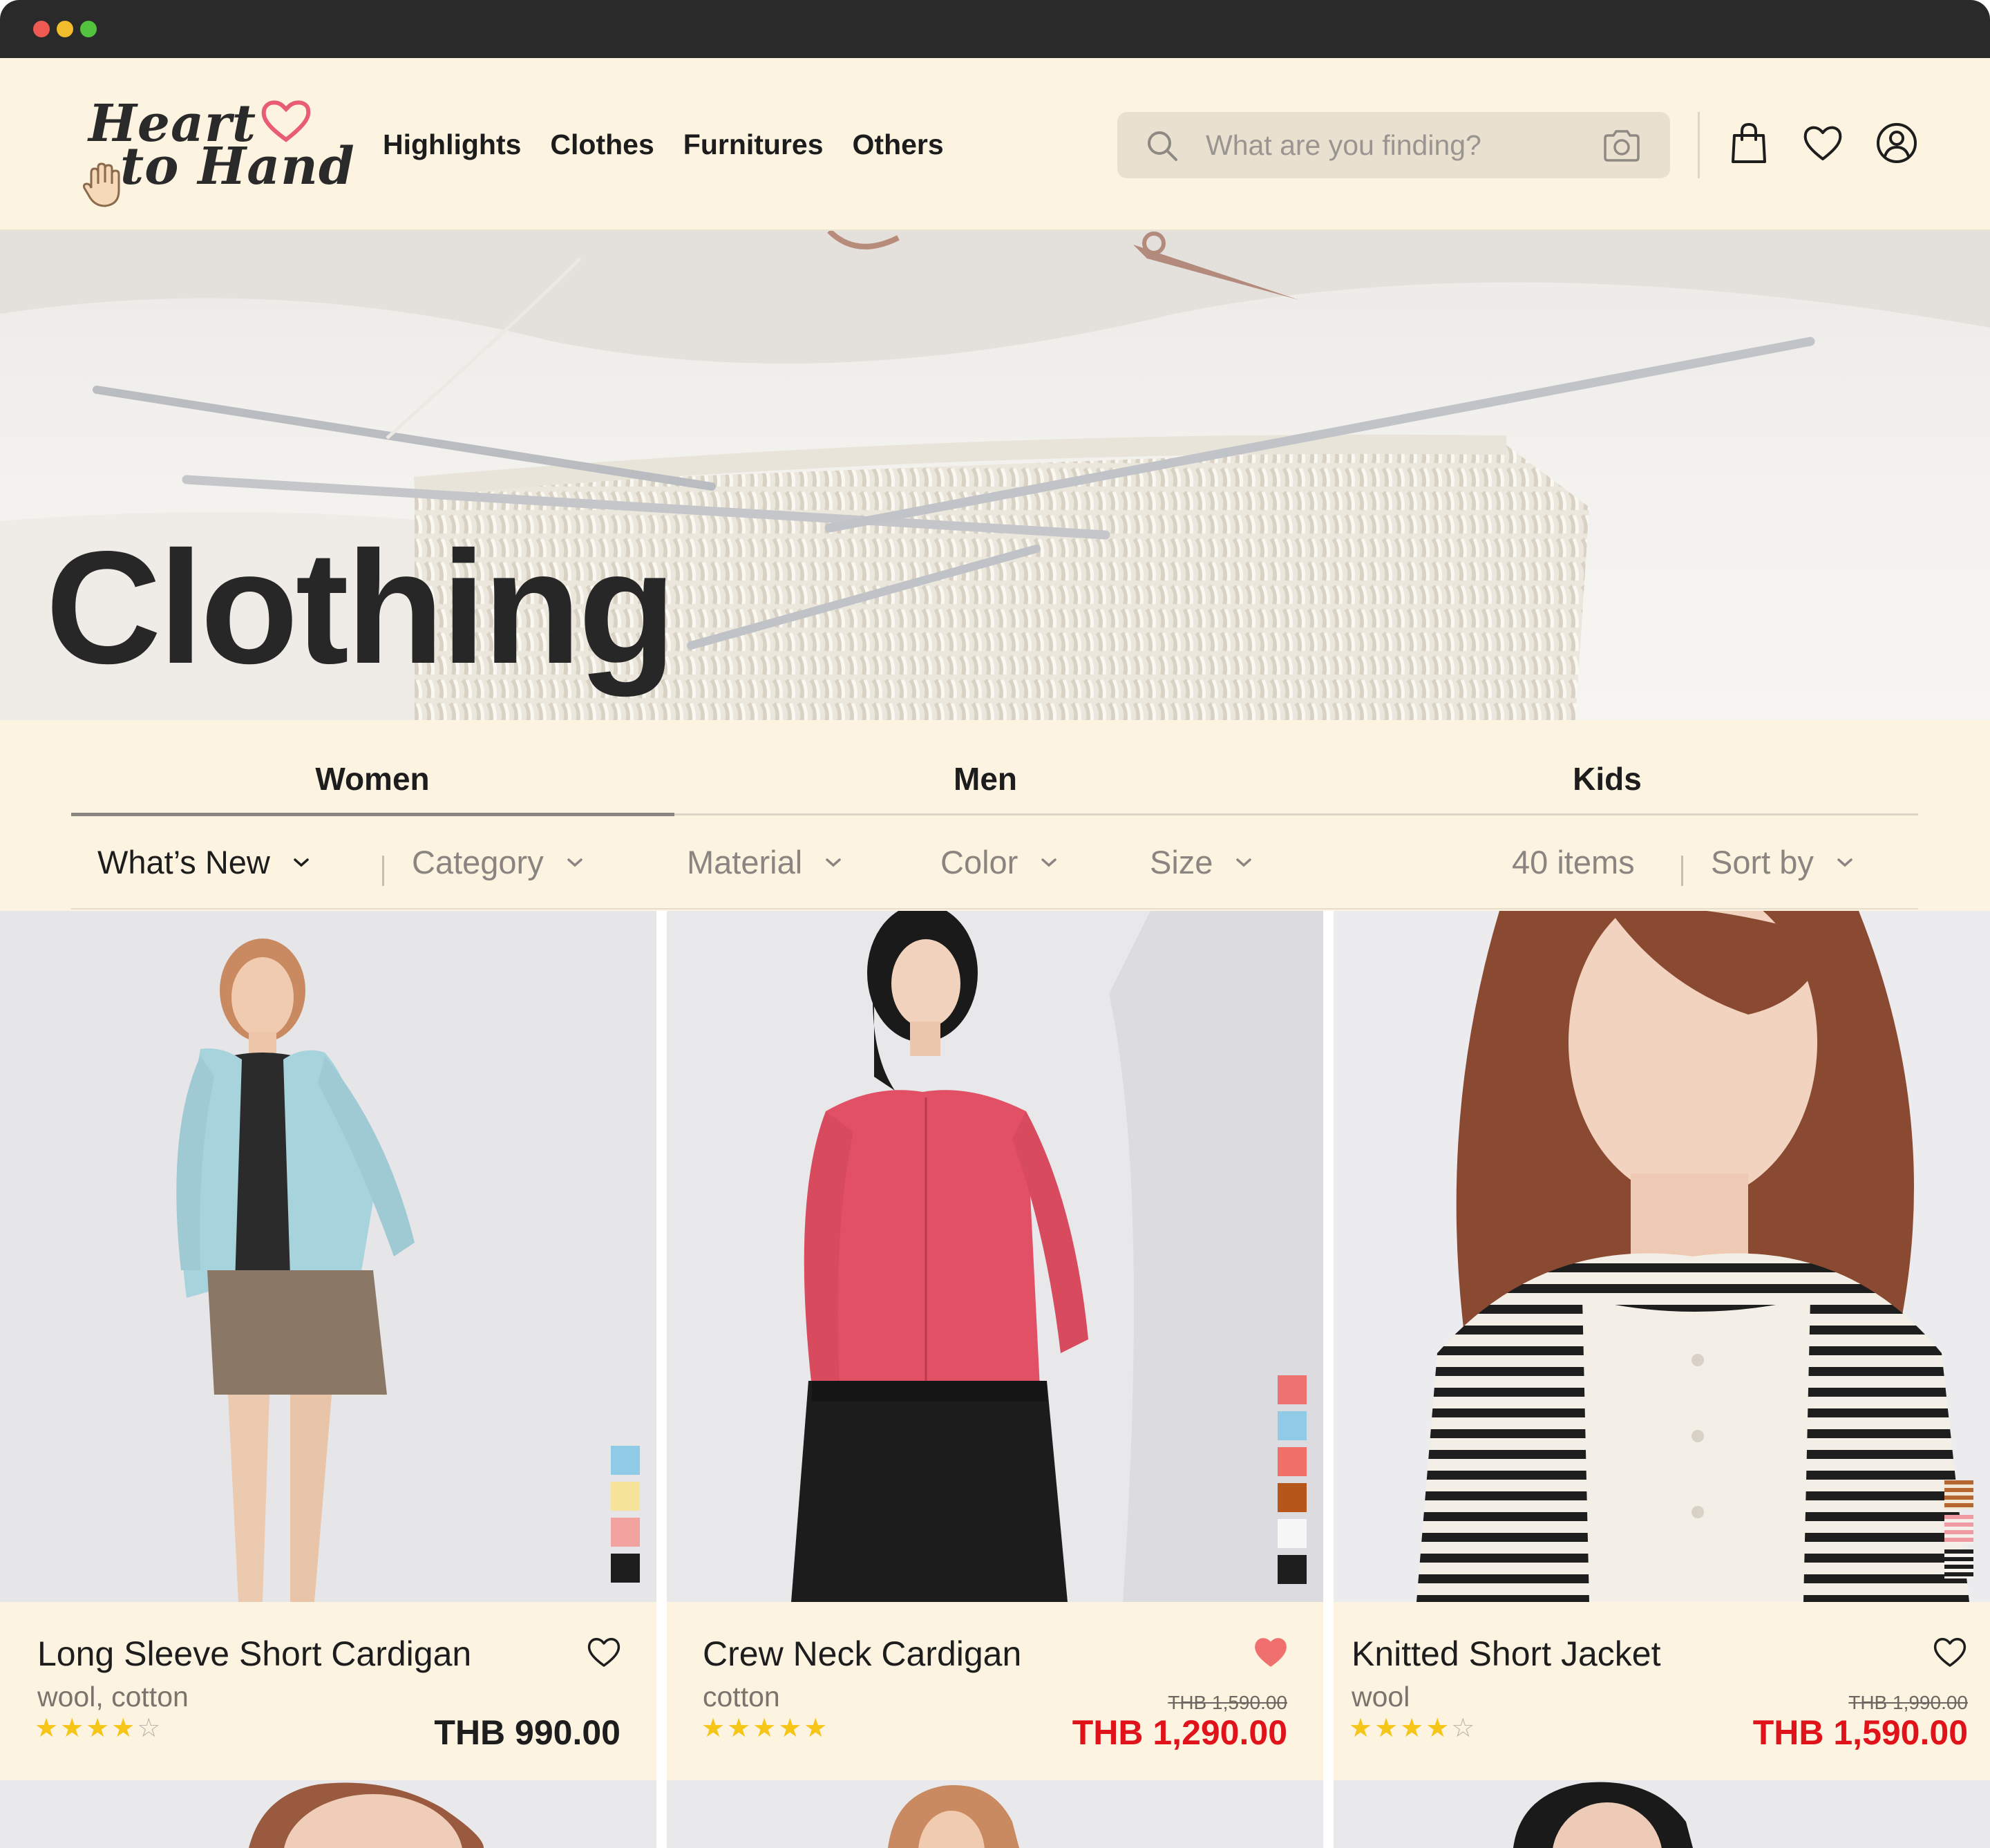 Image resolution: width=1990 pixels, height=1848 pixels. I want to click on search-bar, so click(1393, 145).